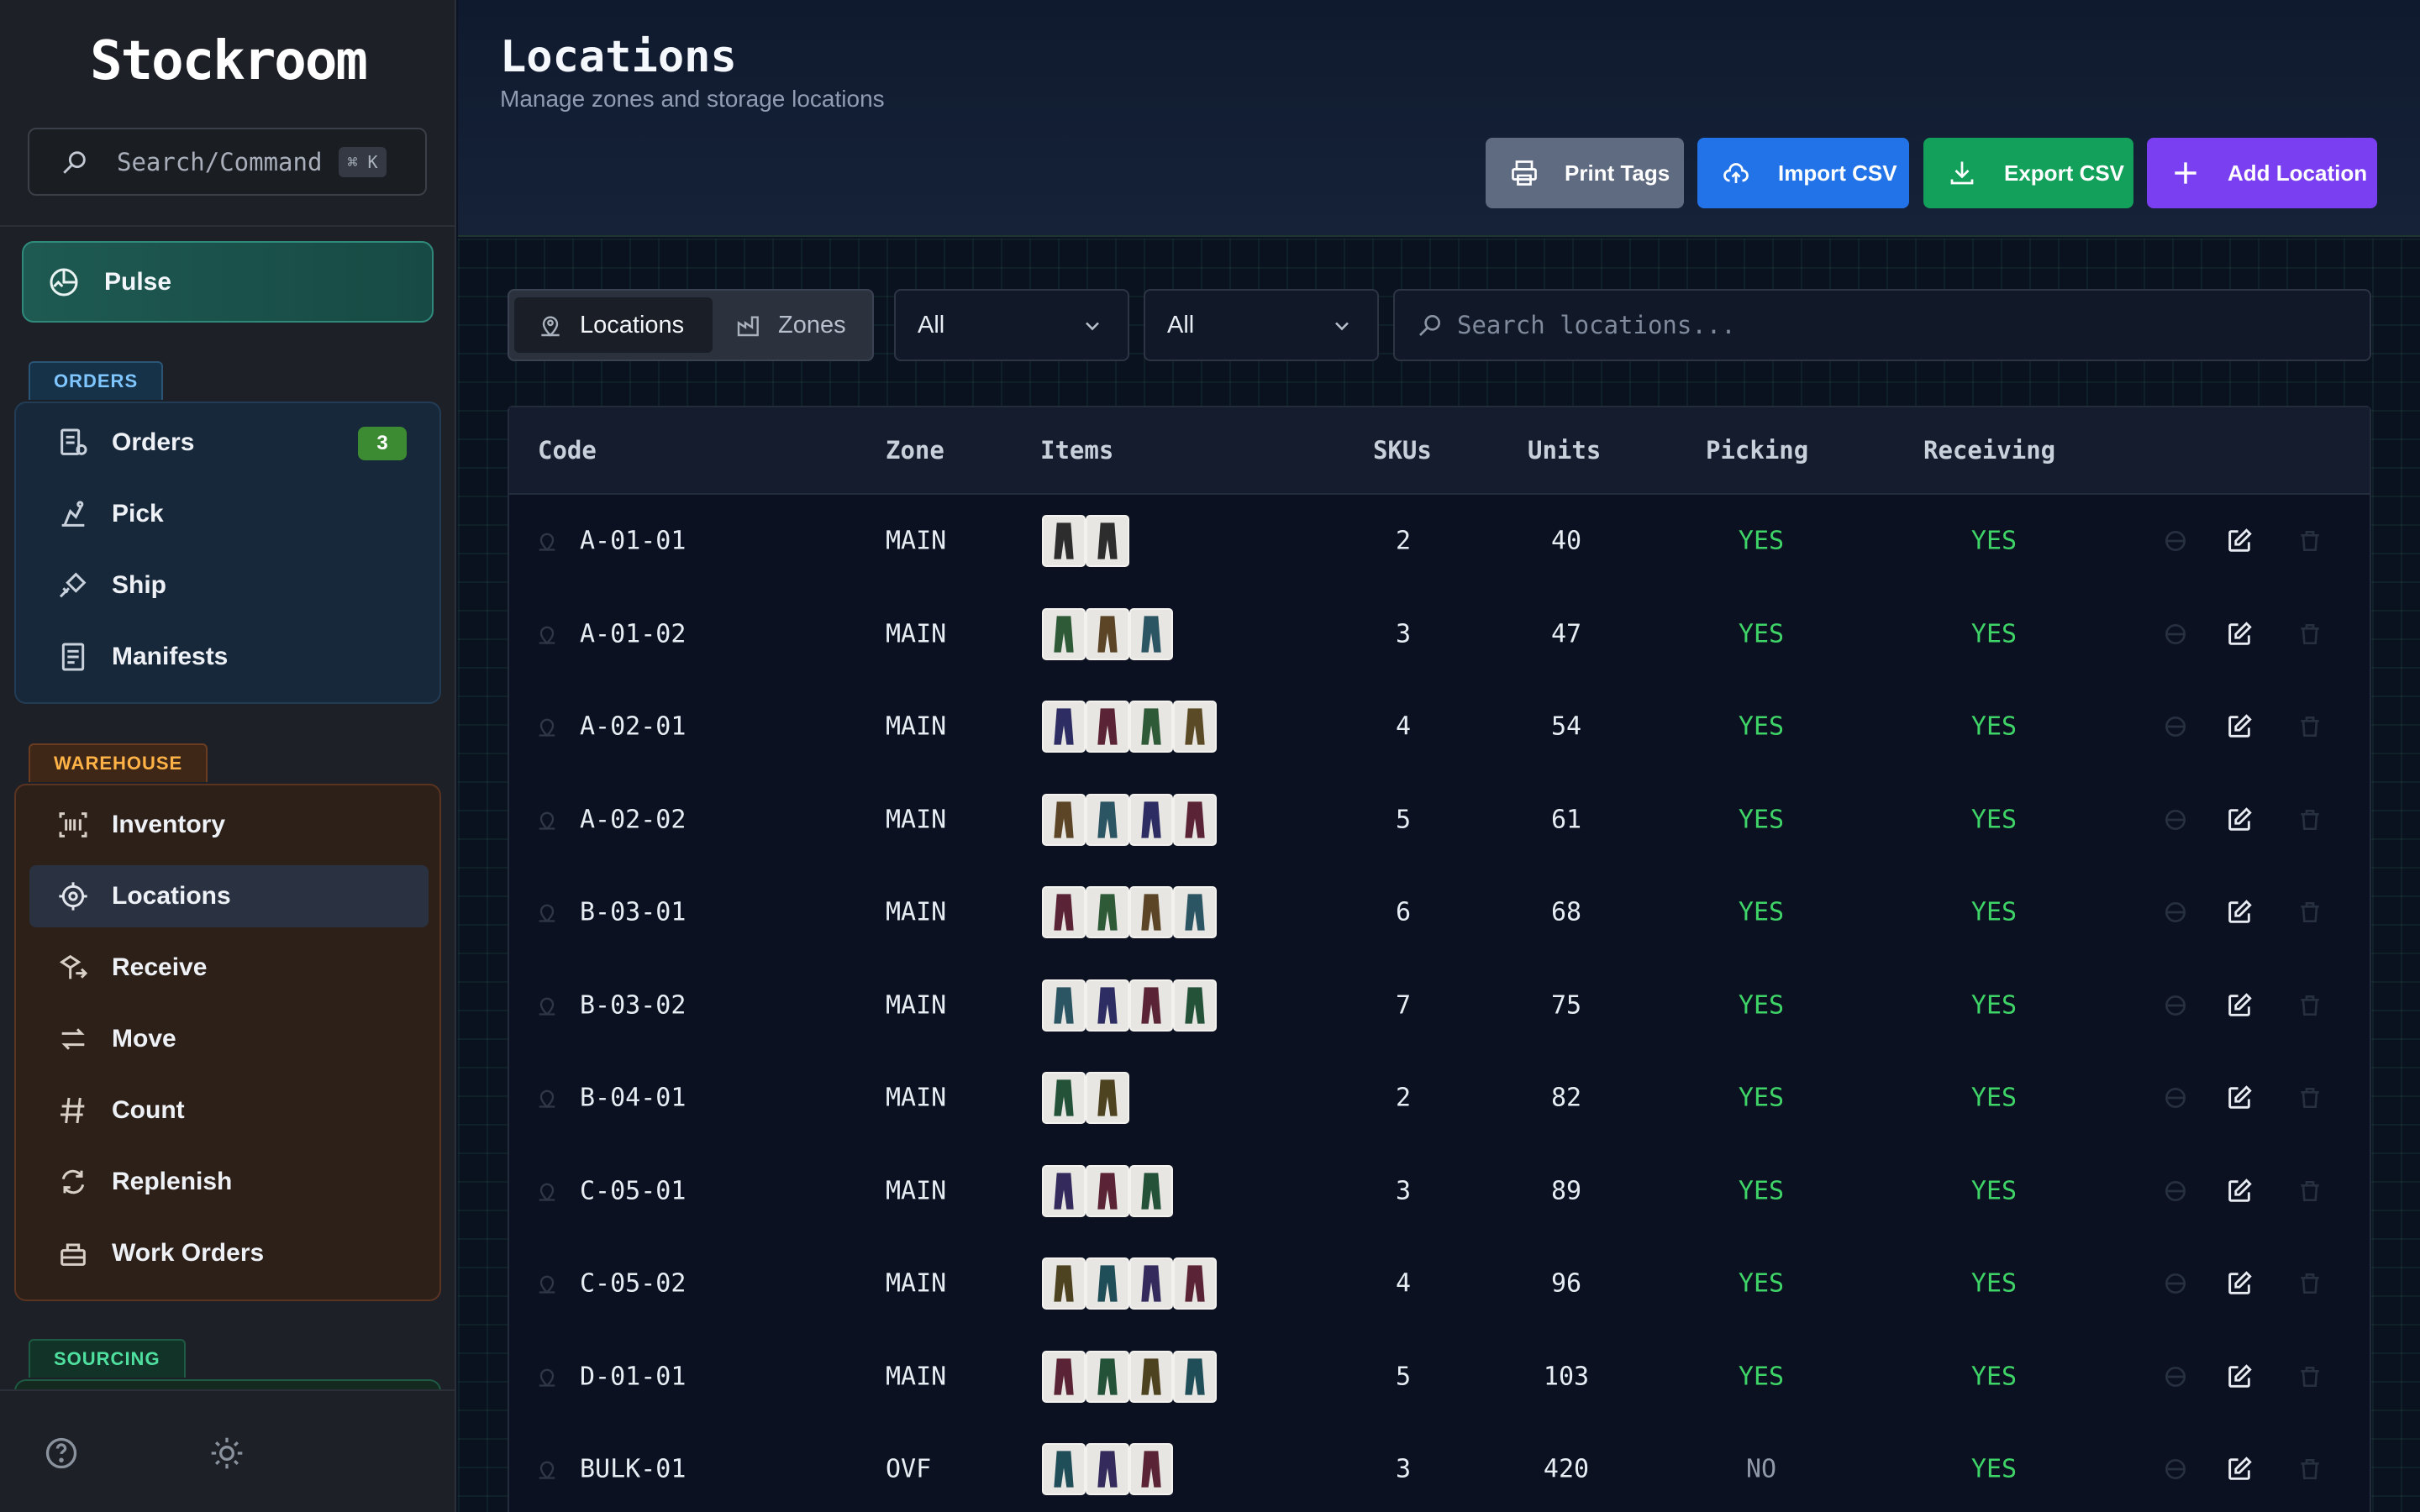 The width and height of the screenshot is (2420, 1512). Describe the element at coordinates (633, 727) in the screenshot. I see `cell-code: A-02-01` at that location.